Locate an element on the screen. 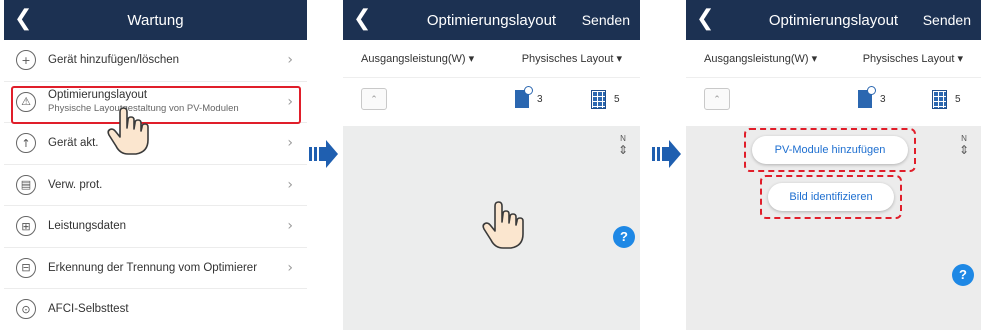 The height and width of the screenshot is (330, 984). identify-image-button: Bild identifizieren is located at coordinates (831, 197).